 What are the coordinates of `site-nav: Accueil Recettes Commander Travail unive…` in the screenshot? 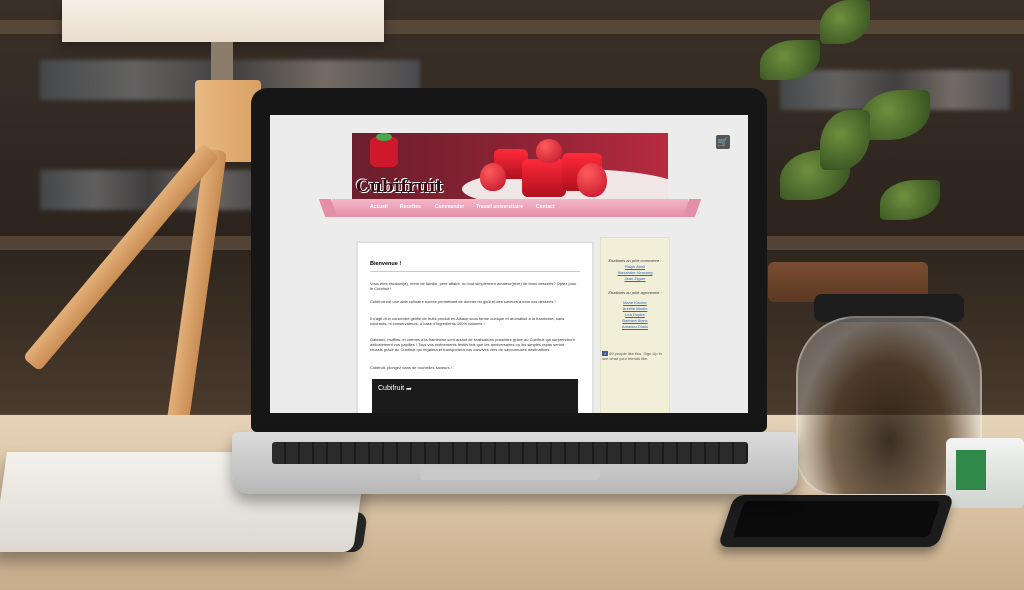 It's located at (510, 208).